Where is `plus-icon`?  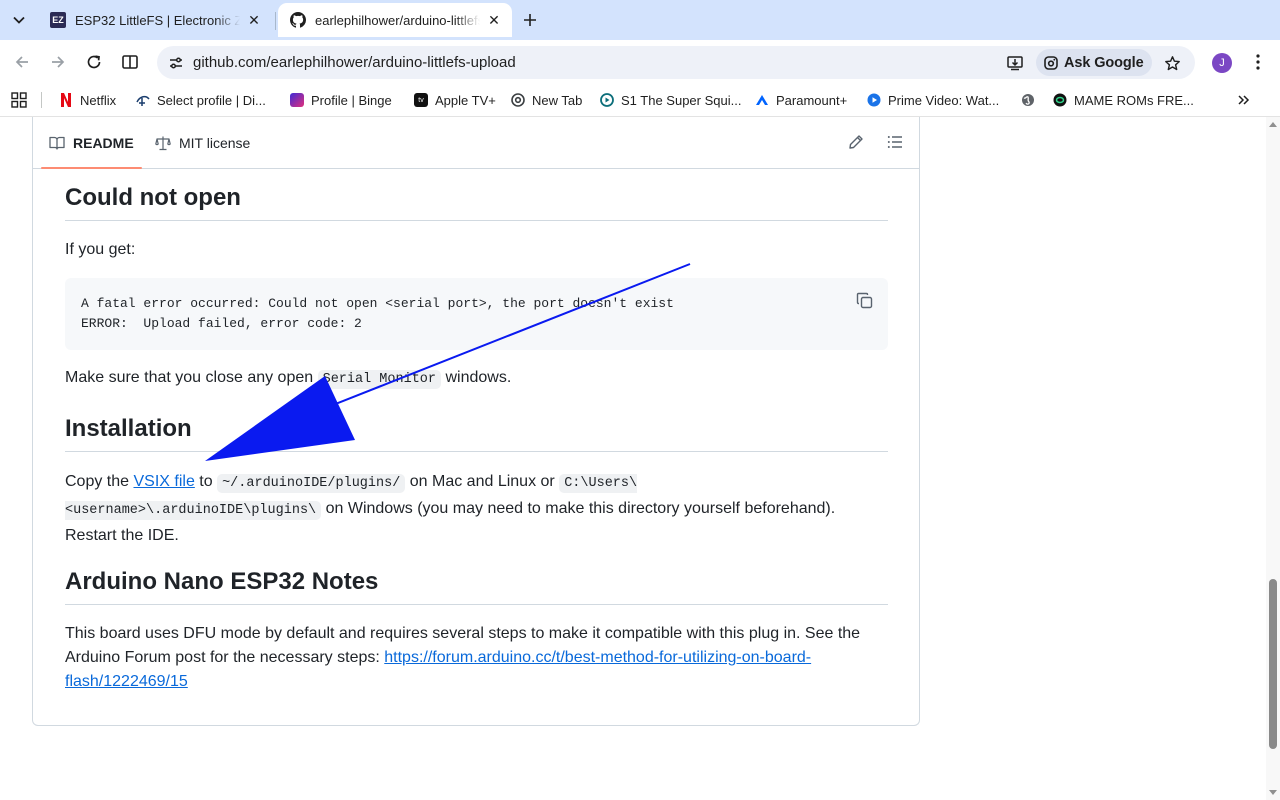
plus-icon is located at coordinates (530, 20).